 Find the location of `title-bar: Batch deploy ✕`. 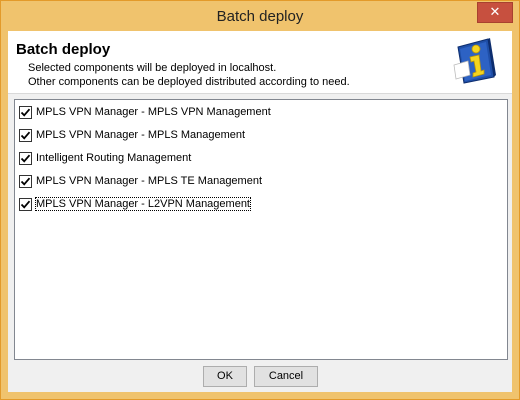

title-bar: Batch deploy ✕ is located at coordinates (260, 16).